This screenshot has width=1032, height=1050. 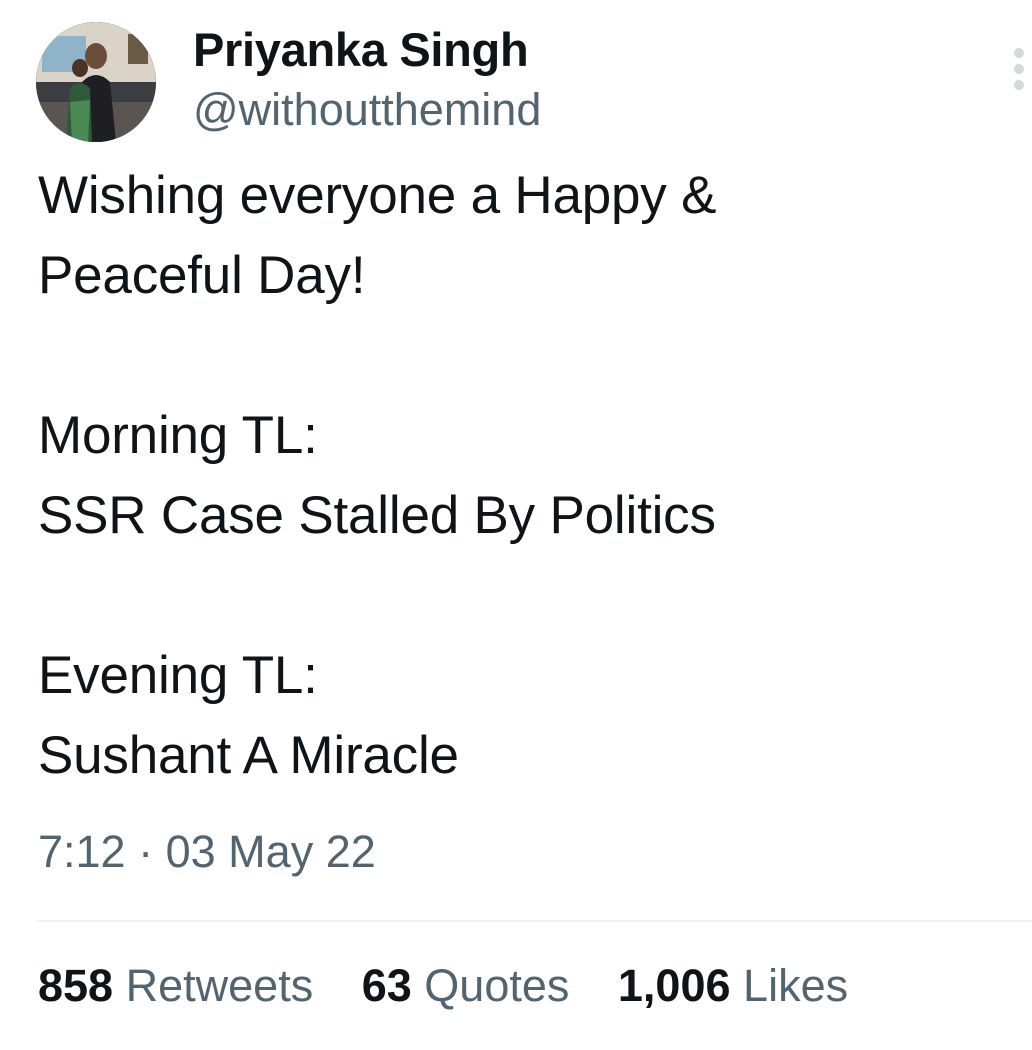 What do you see at coordinates (1020, 70) in the screenshot?
I see `more-options-icon` at bounding box center [1020, 70].